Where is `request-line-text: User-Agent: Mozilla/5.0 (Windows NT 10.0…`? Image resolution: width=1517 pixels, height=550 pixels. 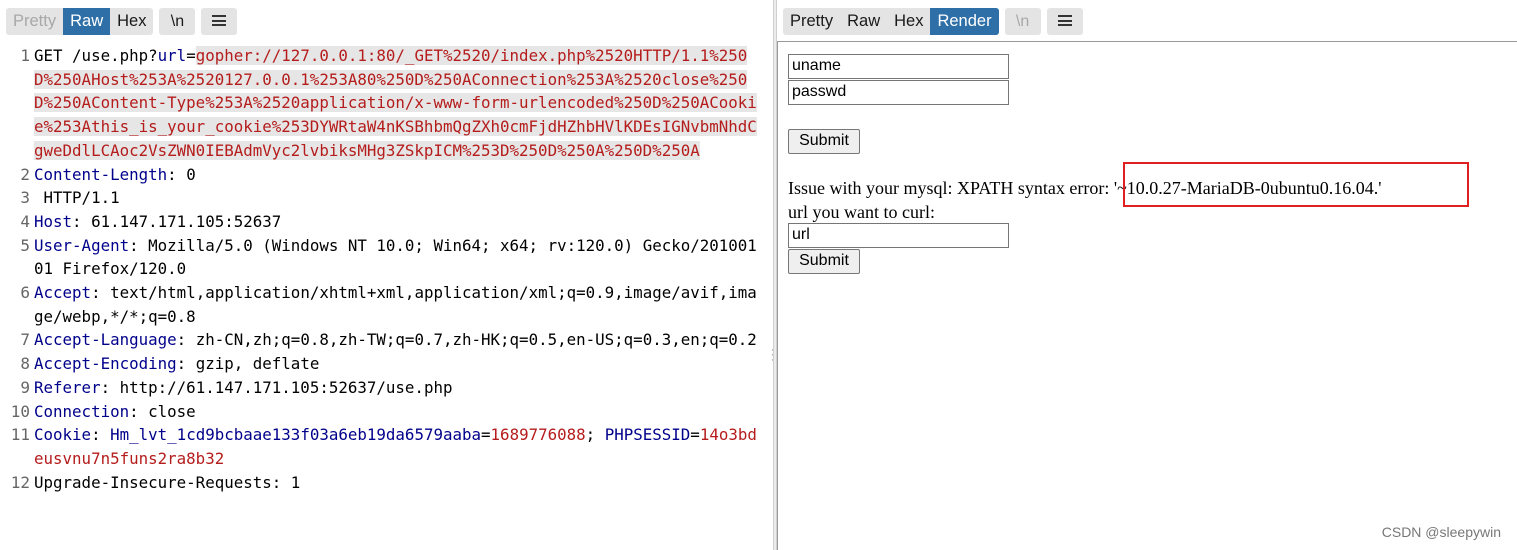 request-line-text: User-Agent: Mozilla/5.0 (Windows NT 10.0… is located at coordinates (400, 257).